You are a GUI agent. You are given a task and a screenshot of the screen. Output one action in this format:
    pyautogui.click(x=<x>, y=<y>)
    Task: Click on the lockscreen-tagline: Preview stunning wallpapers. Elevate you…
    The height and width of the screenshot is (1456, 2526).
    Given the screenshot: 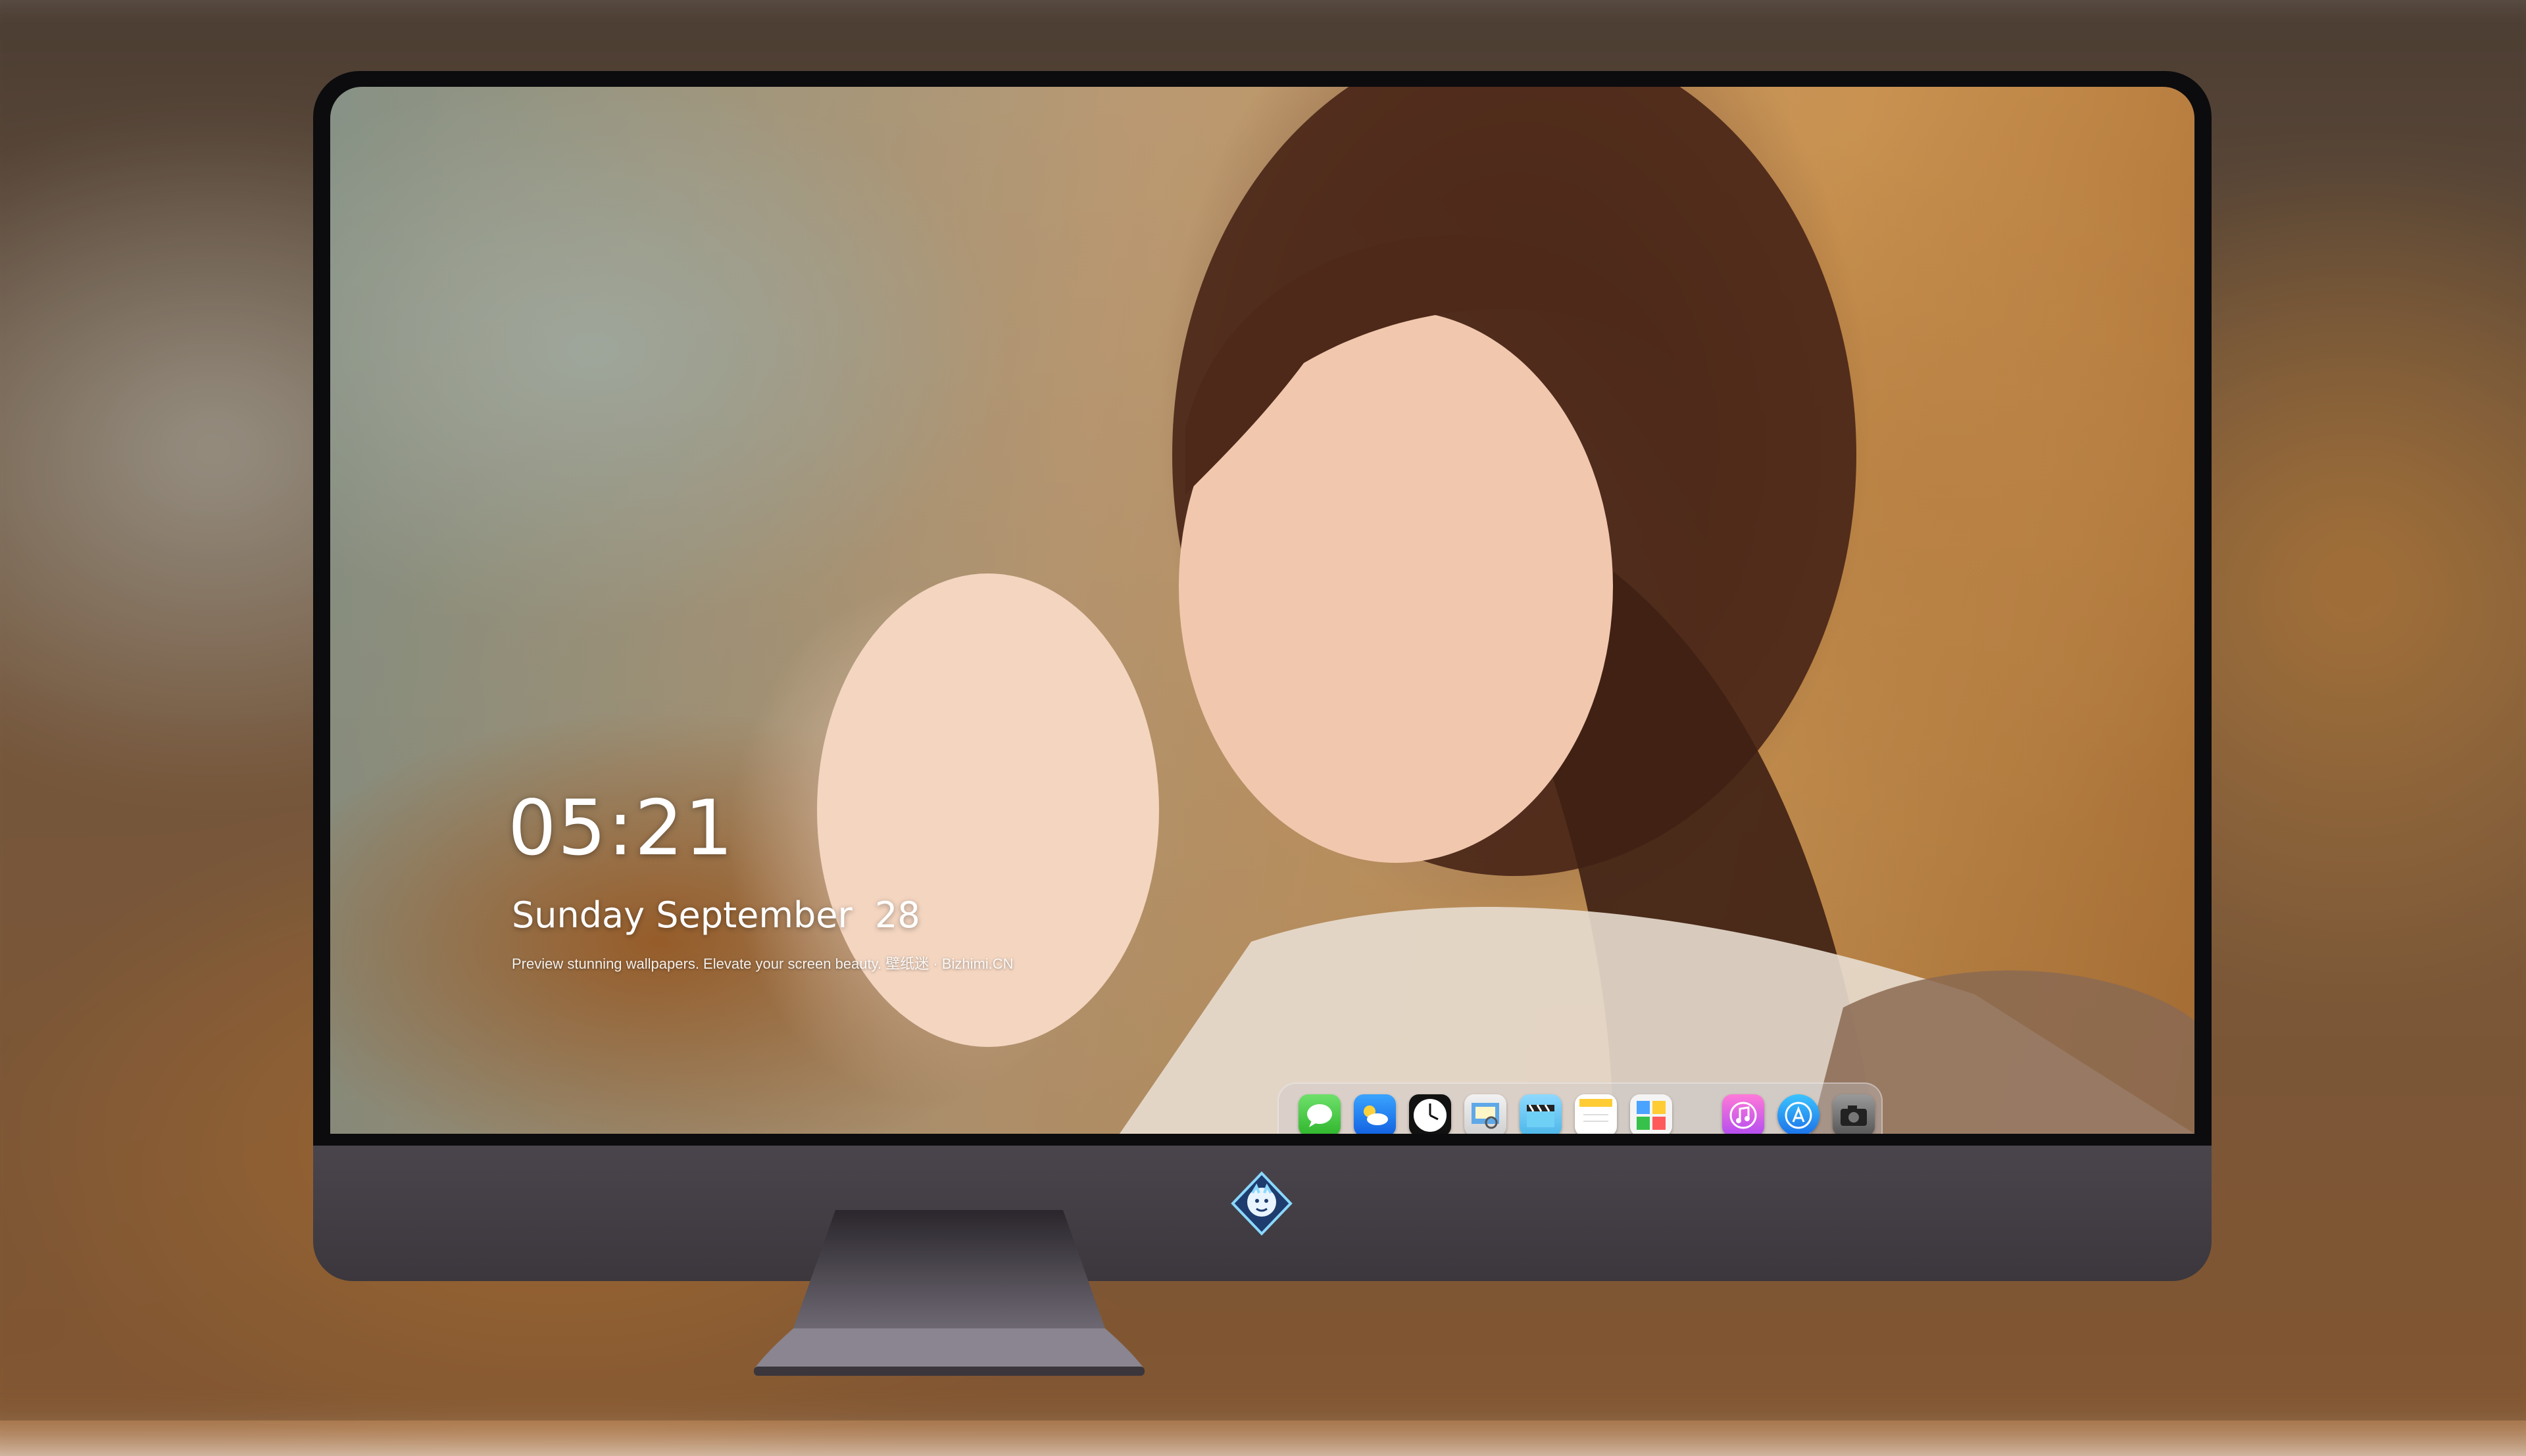 What is the action you would take?
    pyautogui.click(x=763, y=964)
    